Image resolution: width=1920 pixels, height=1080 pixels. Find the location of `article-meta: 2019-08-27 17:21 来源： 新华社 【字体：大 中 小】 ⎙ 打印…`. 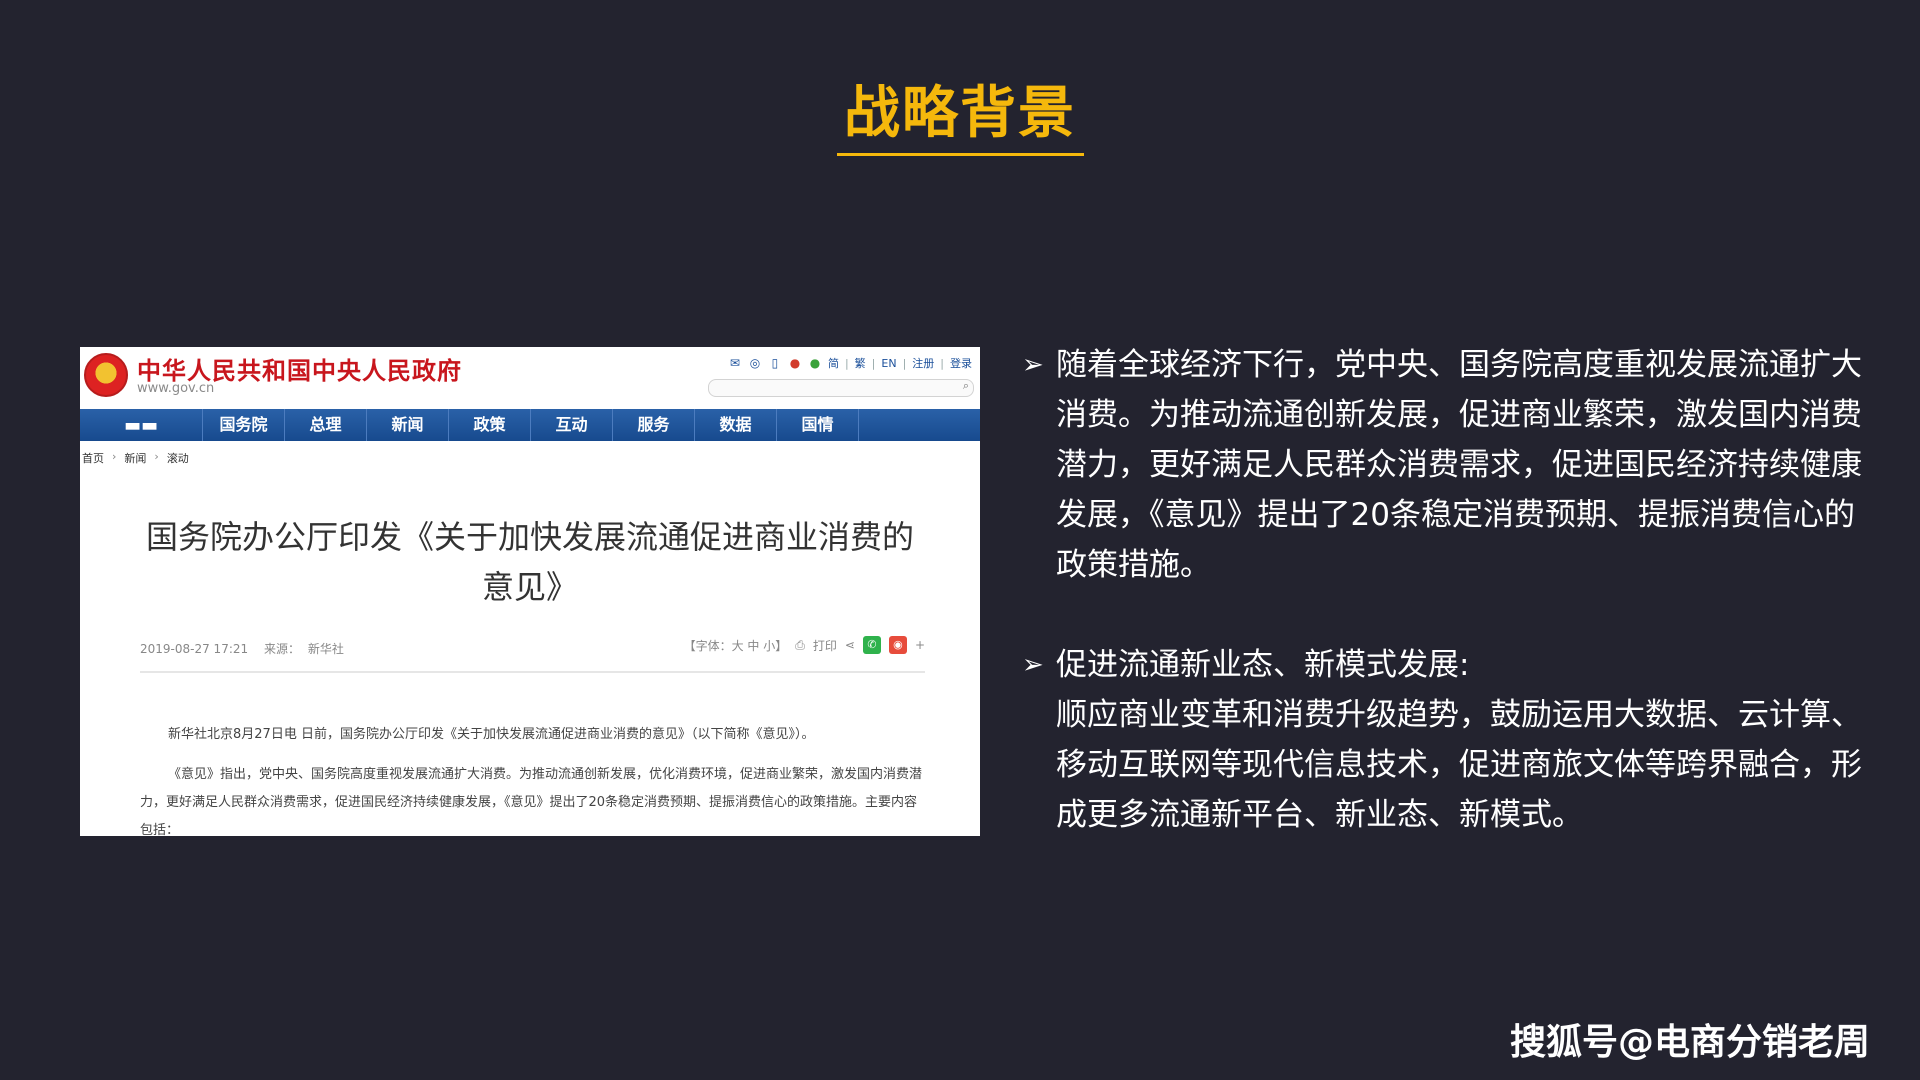

article-meta: 2019-08-27 17:21 来源： 新华社 【字体：大 中 小】 ⎙ 打印… is located at coordinates (532, 646).